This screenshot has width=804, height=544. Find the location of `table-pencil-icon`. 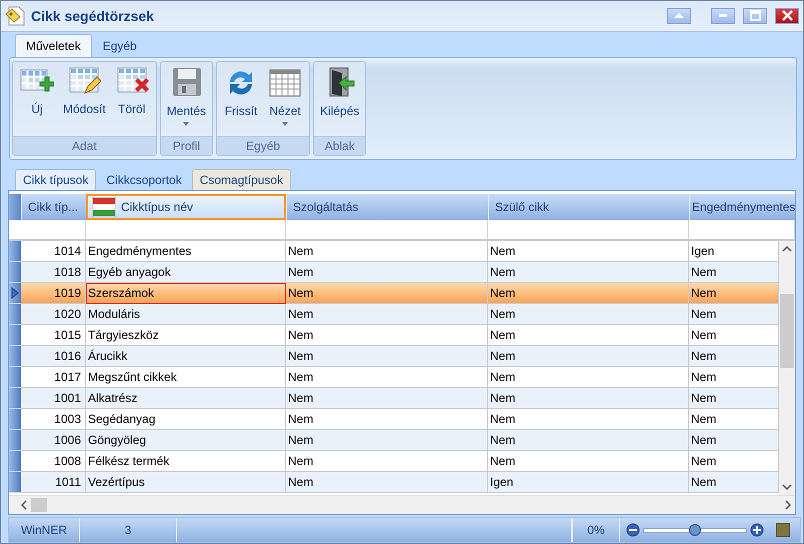

table-pencil-icon is located at coordinates (84, 81).